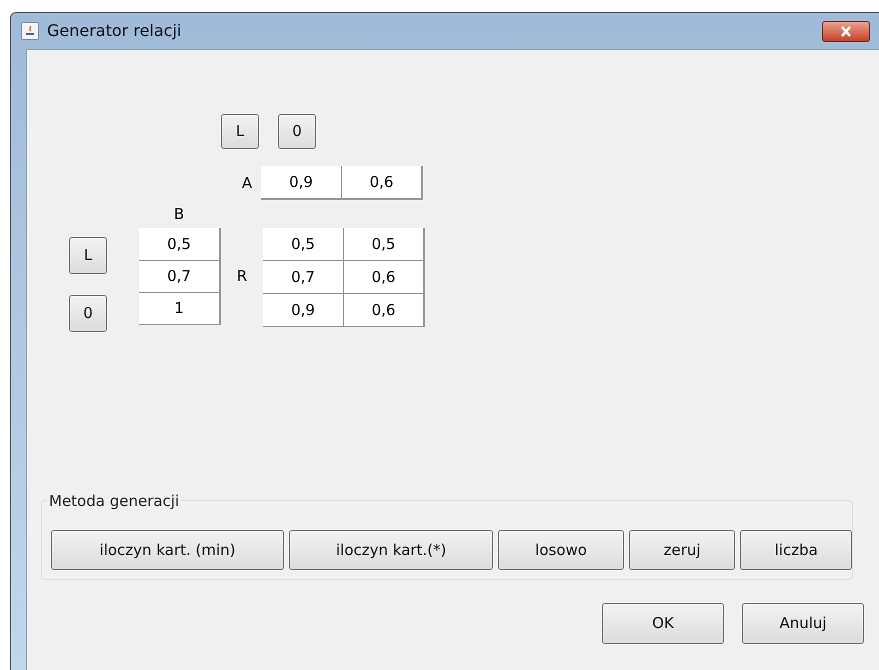 This screenshot has width=879, height=670. What do you see at coordinates (242, 276) in the screenshot?
I see `r-label: R` at bounding box center [242, 276].